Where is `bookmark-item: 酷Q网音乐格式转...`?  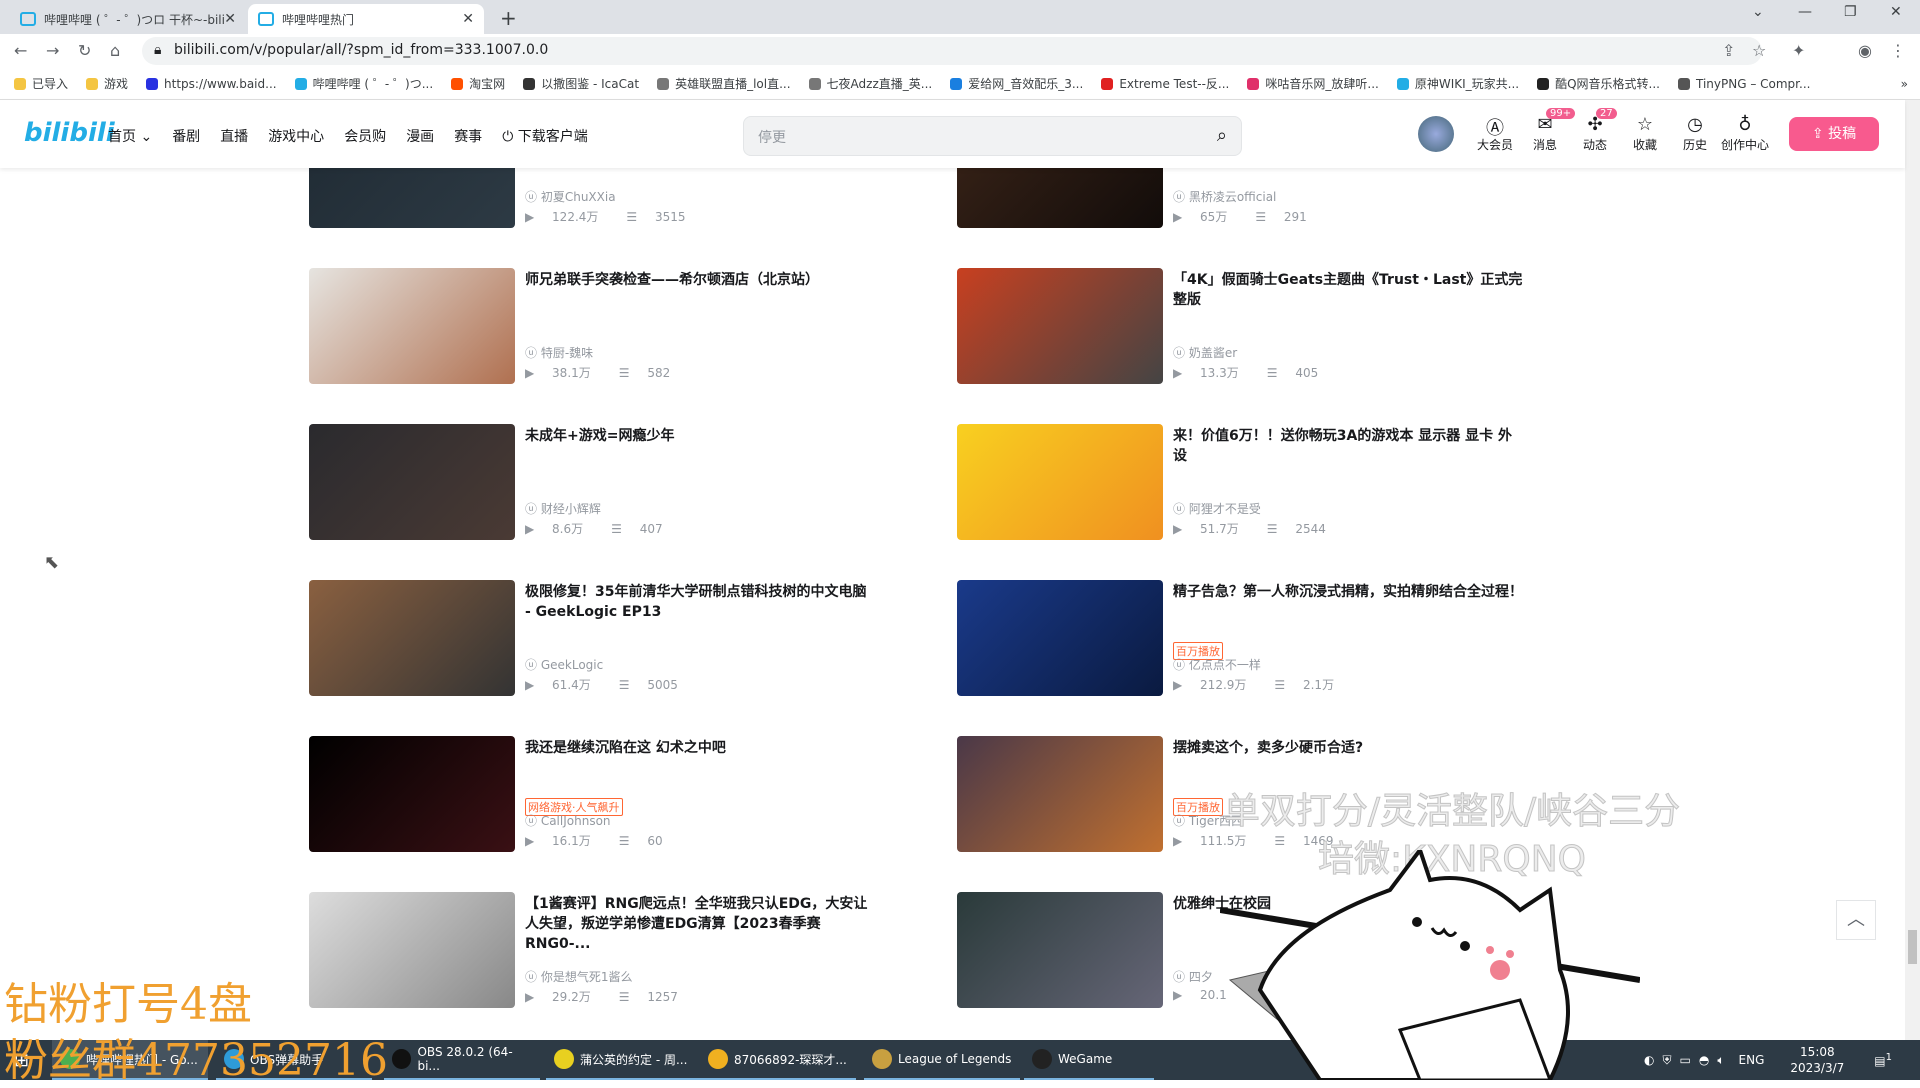
bookmark-item: 酷Q网音乐格式转... is located at coordinates (1598, 83).